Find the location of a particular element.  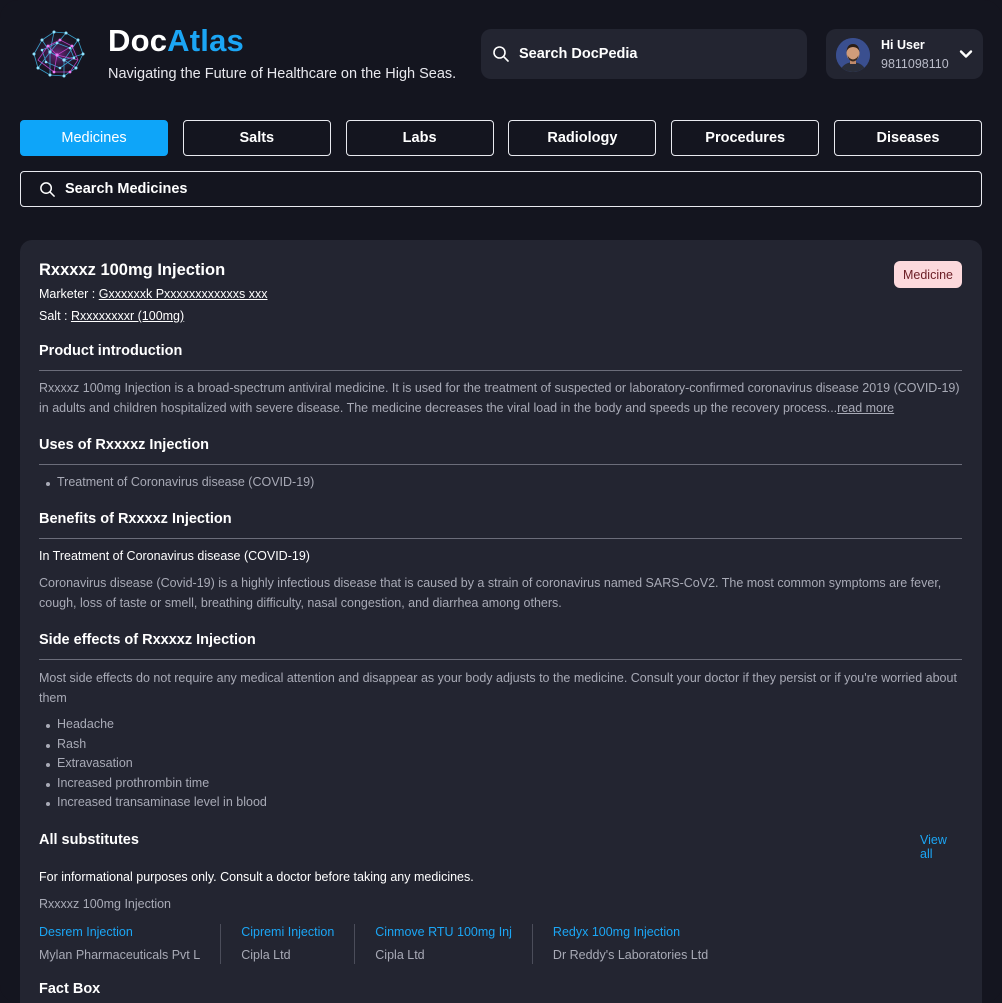

list-item: Increased transaminase level in blood is located at coordinates (153, 805).